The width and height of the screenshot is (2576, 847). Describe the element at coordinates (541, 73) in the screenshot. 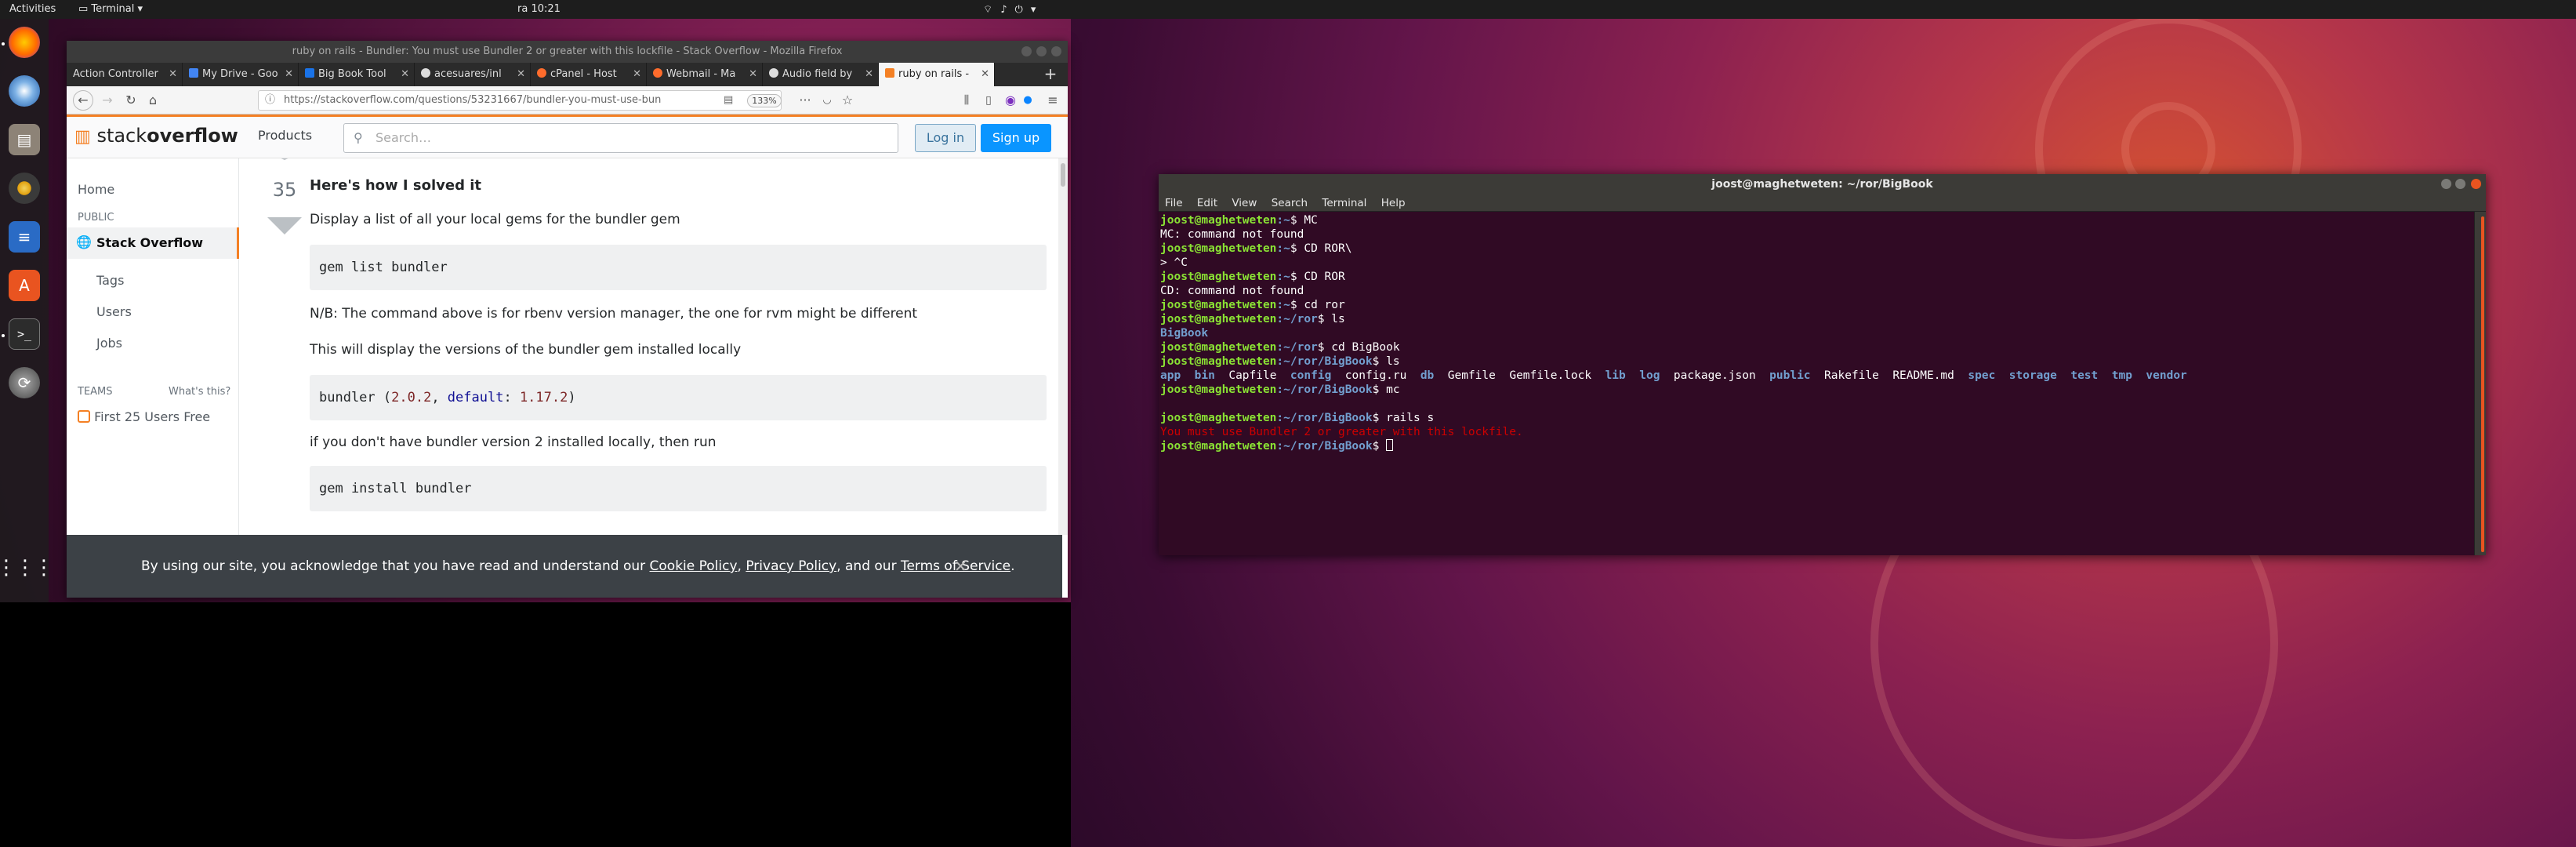

I see `cpanel-icon` at that location.